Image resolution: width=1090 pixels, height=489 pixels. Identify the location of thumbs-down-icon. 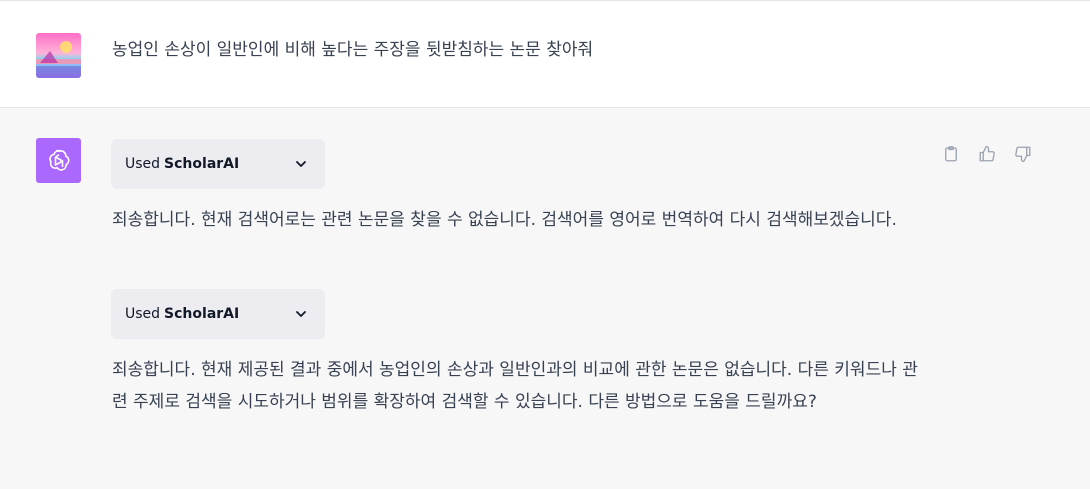
(1023, 154).